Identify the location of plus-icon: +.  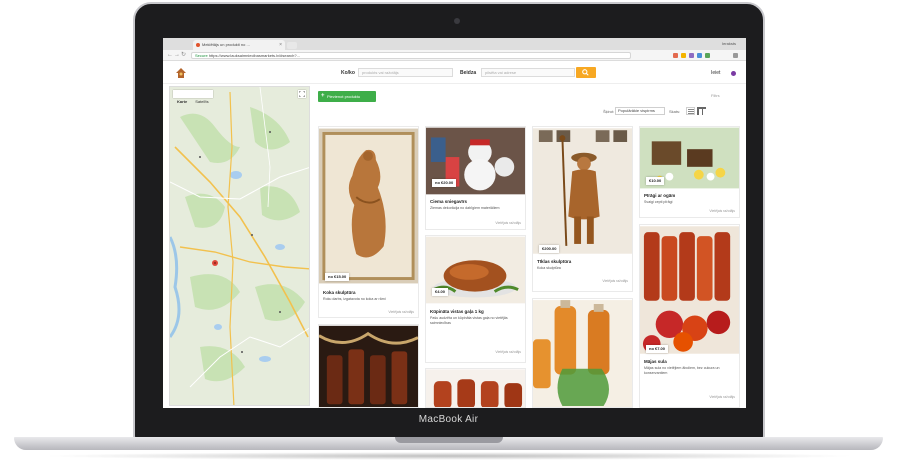
(323, 96).